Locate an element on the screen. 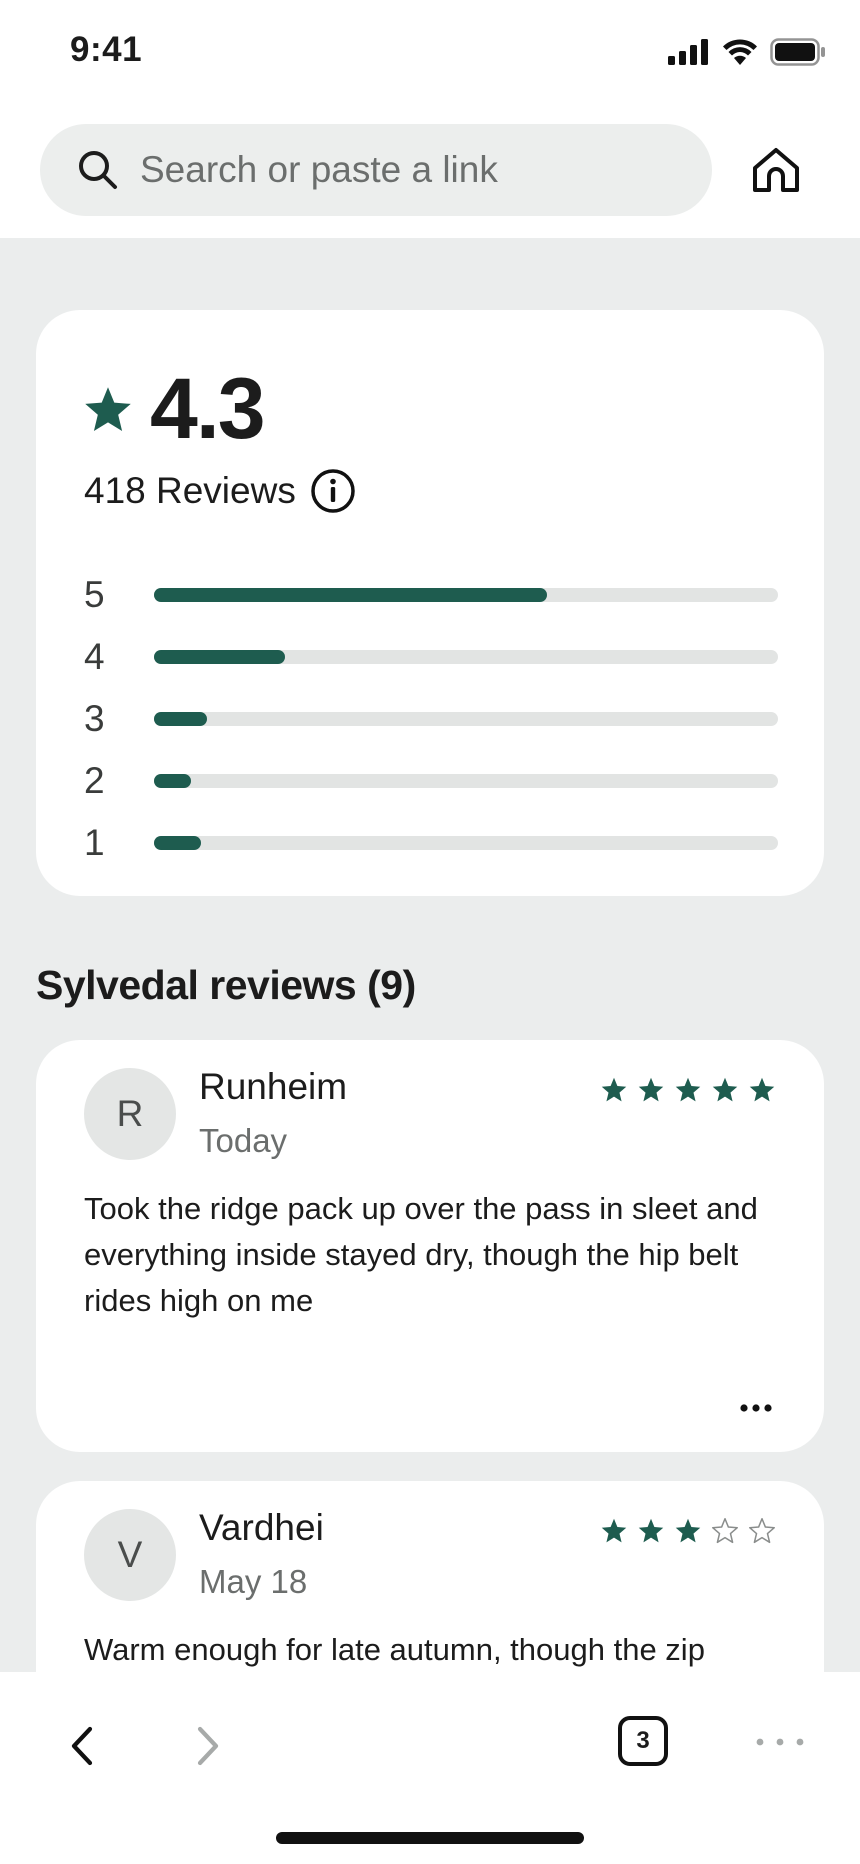 The width and height of the screenshot is (860, 1864). search-header: Search or paste a link is located at coordinates (430, 171).